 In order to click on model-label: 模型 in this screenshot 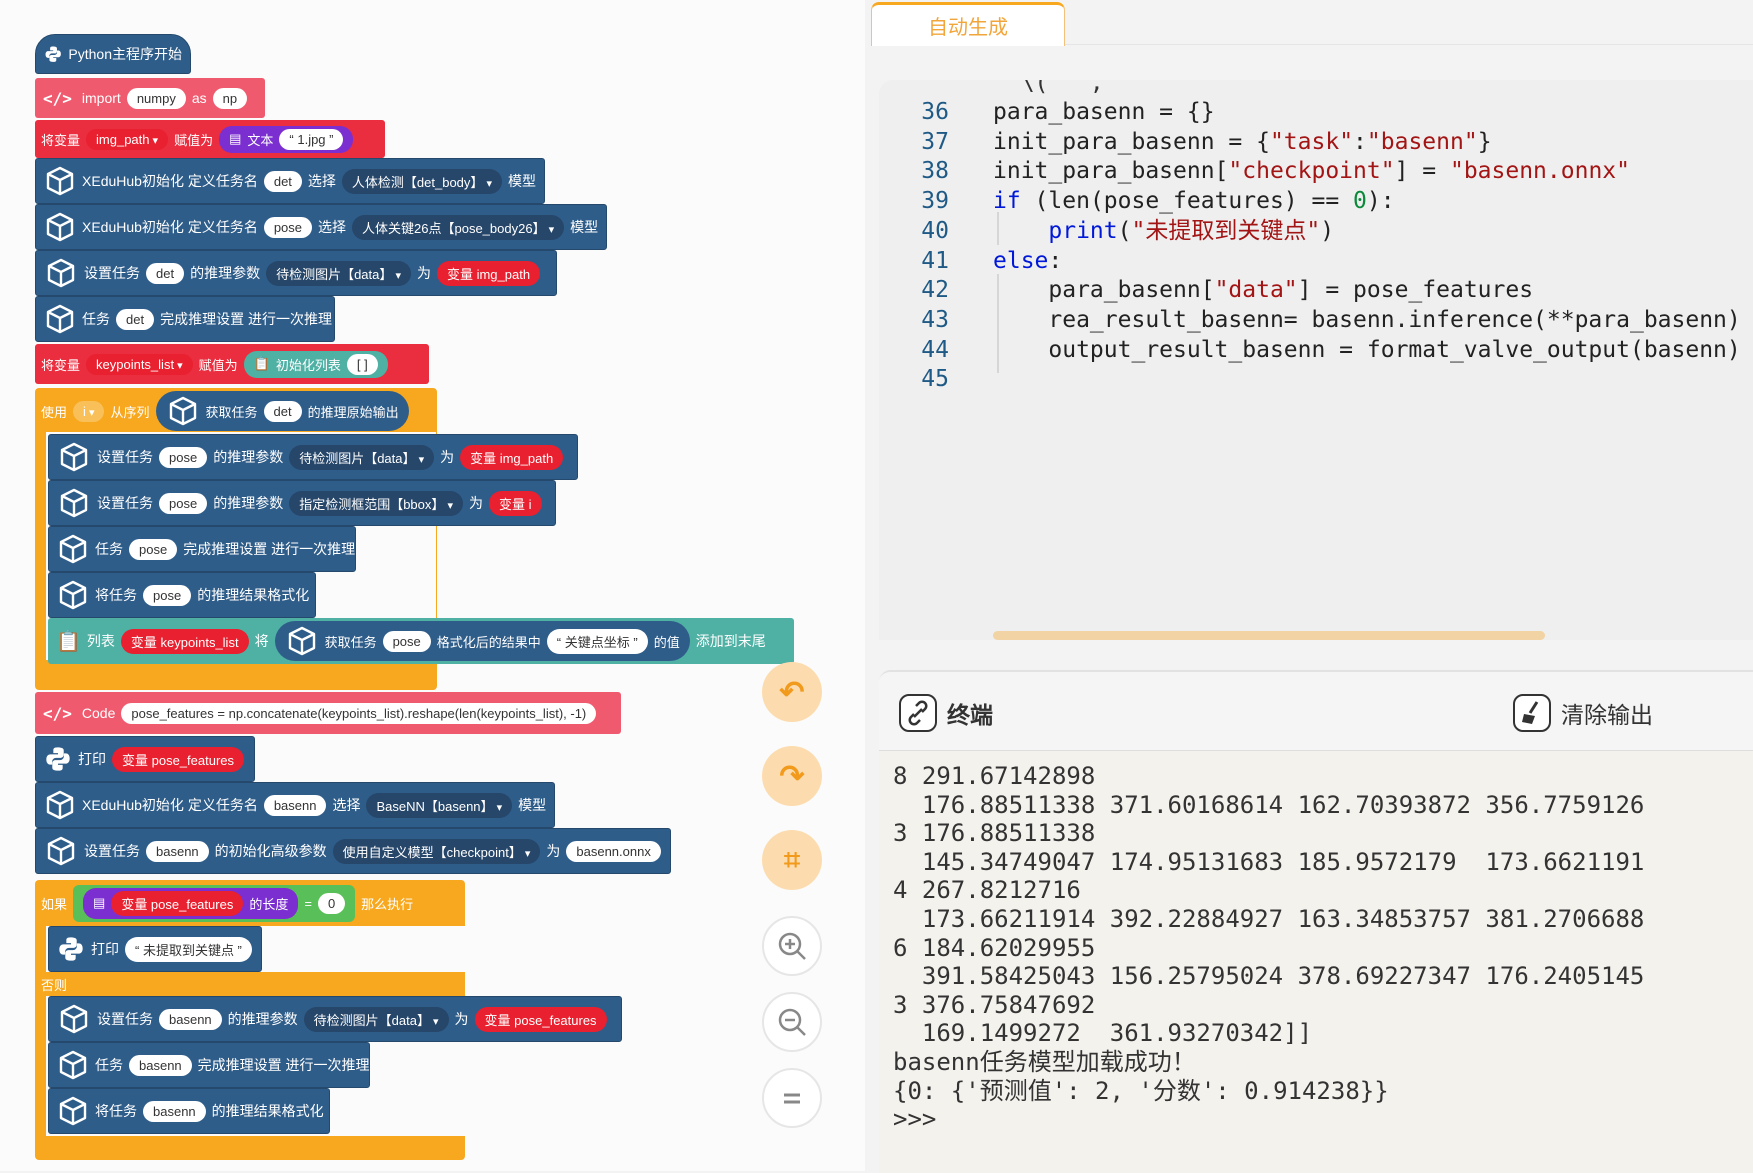, I will do `click(584, 227)`.